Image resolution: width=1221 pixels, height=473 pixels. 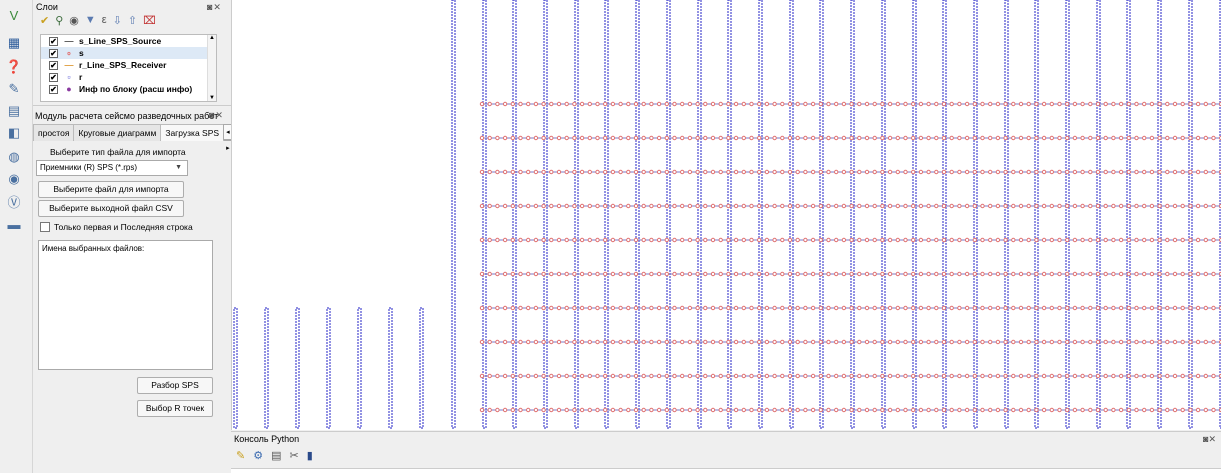 What do you see at coordinates (14, 111) in the screenshot?
I see `add-wms-layer-icon: ▤` at bounding box center [14, 111].